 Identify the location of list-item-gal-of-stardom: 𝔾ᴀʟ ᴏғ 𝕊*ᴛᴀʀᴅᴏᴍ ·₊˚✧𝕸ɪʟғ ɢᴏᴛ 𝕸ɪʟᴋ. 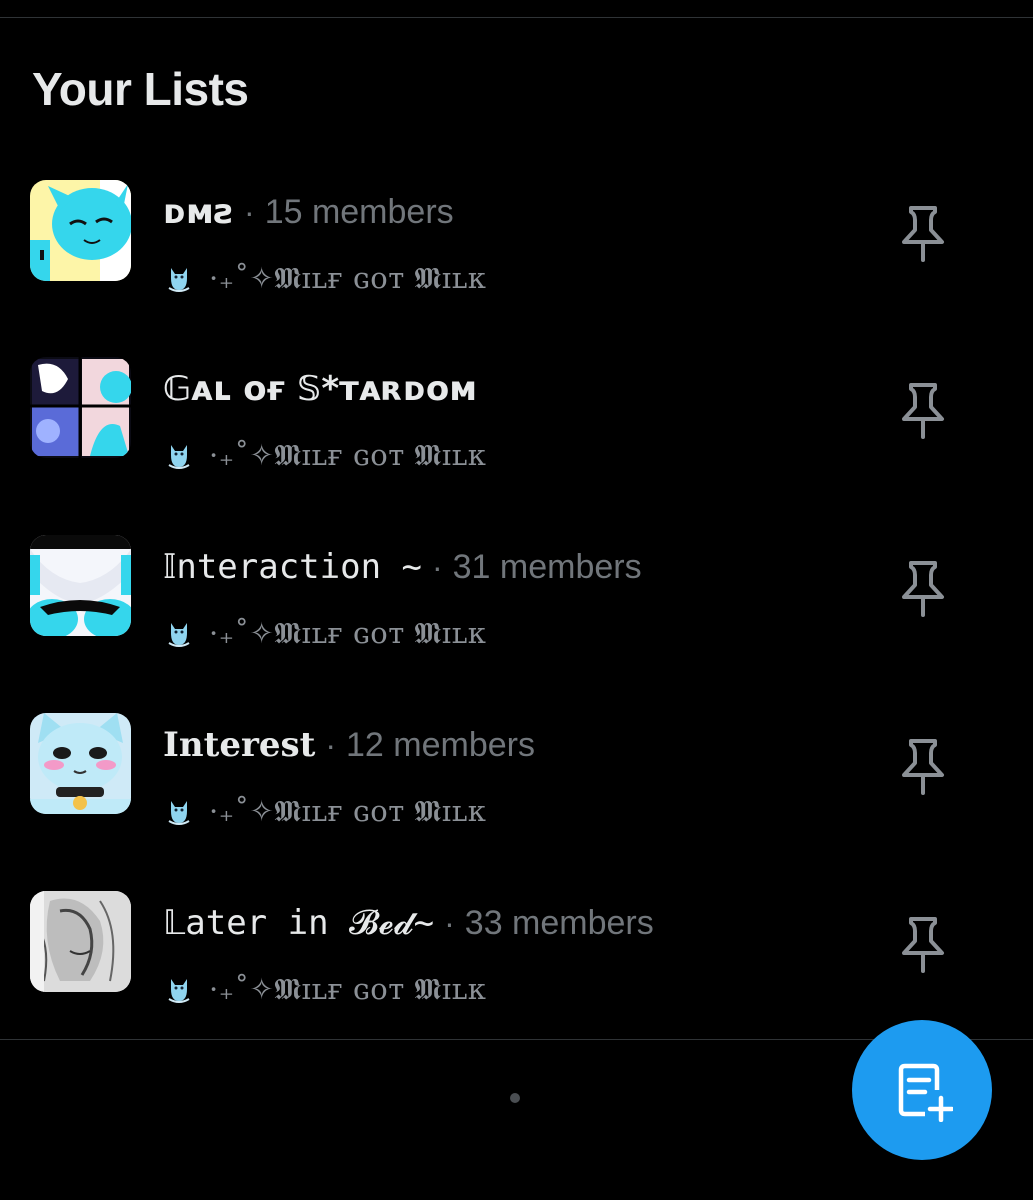
(516, 446).